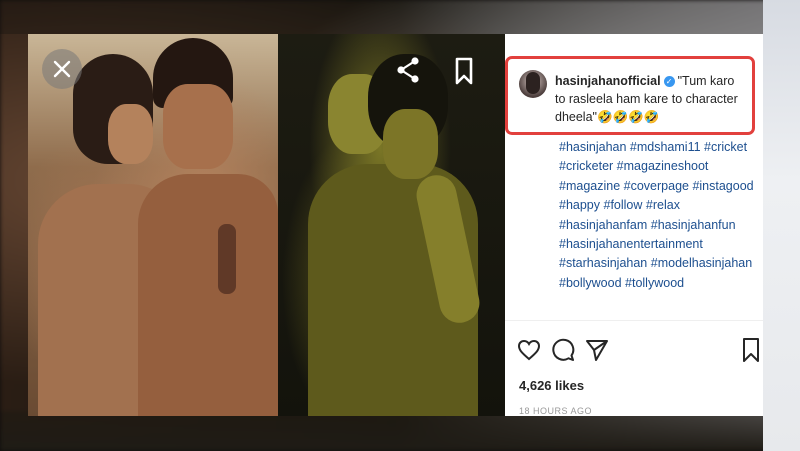  I want to click on save-button, so click(750, 350).